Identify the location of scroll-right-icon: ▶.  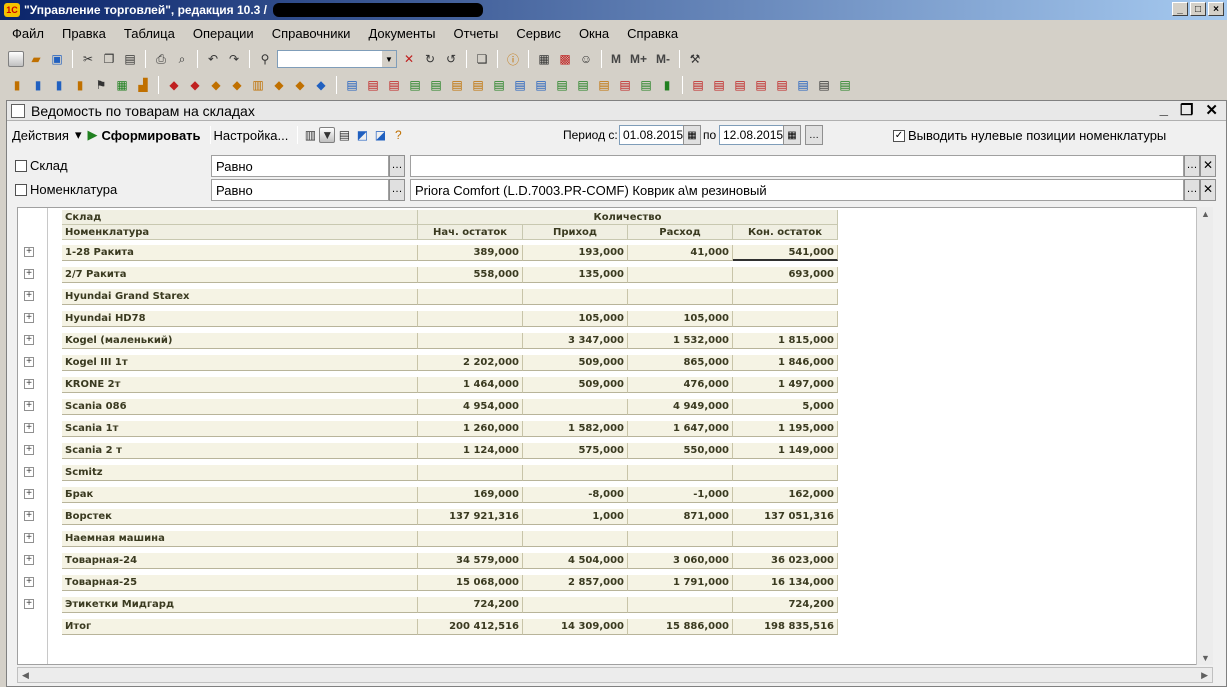
(1204, 675).